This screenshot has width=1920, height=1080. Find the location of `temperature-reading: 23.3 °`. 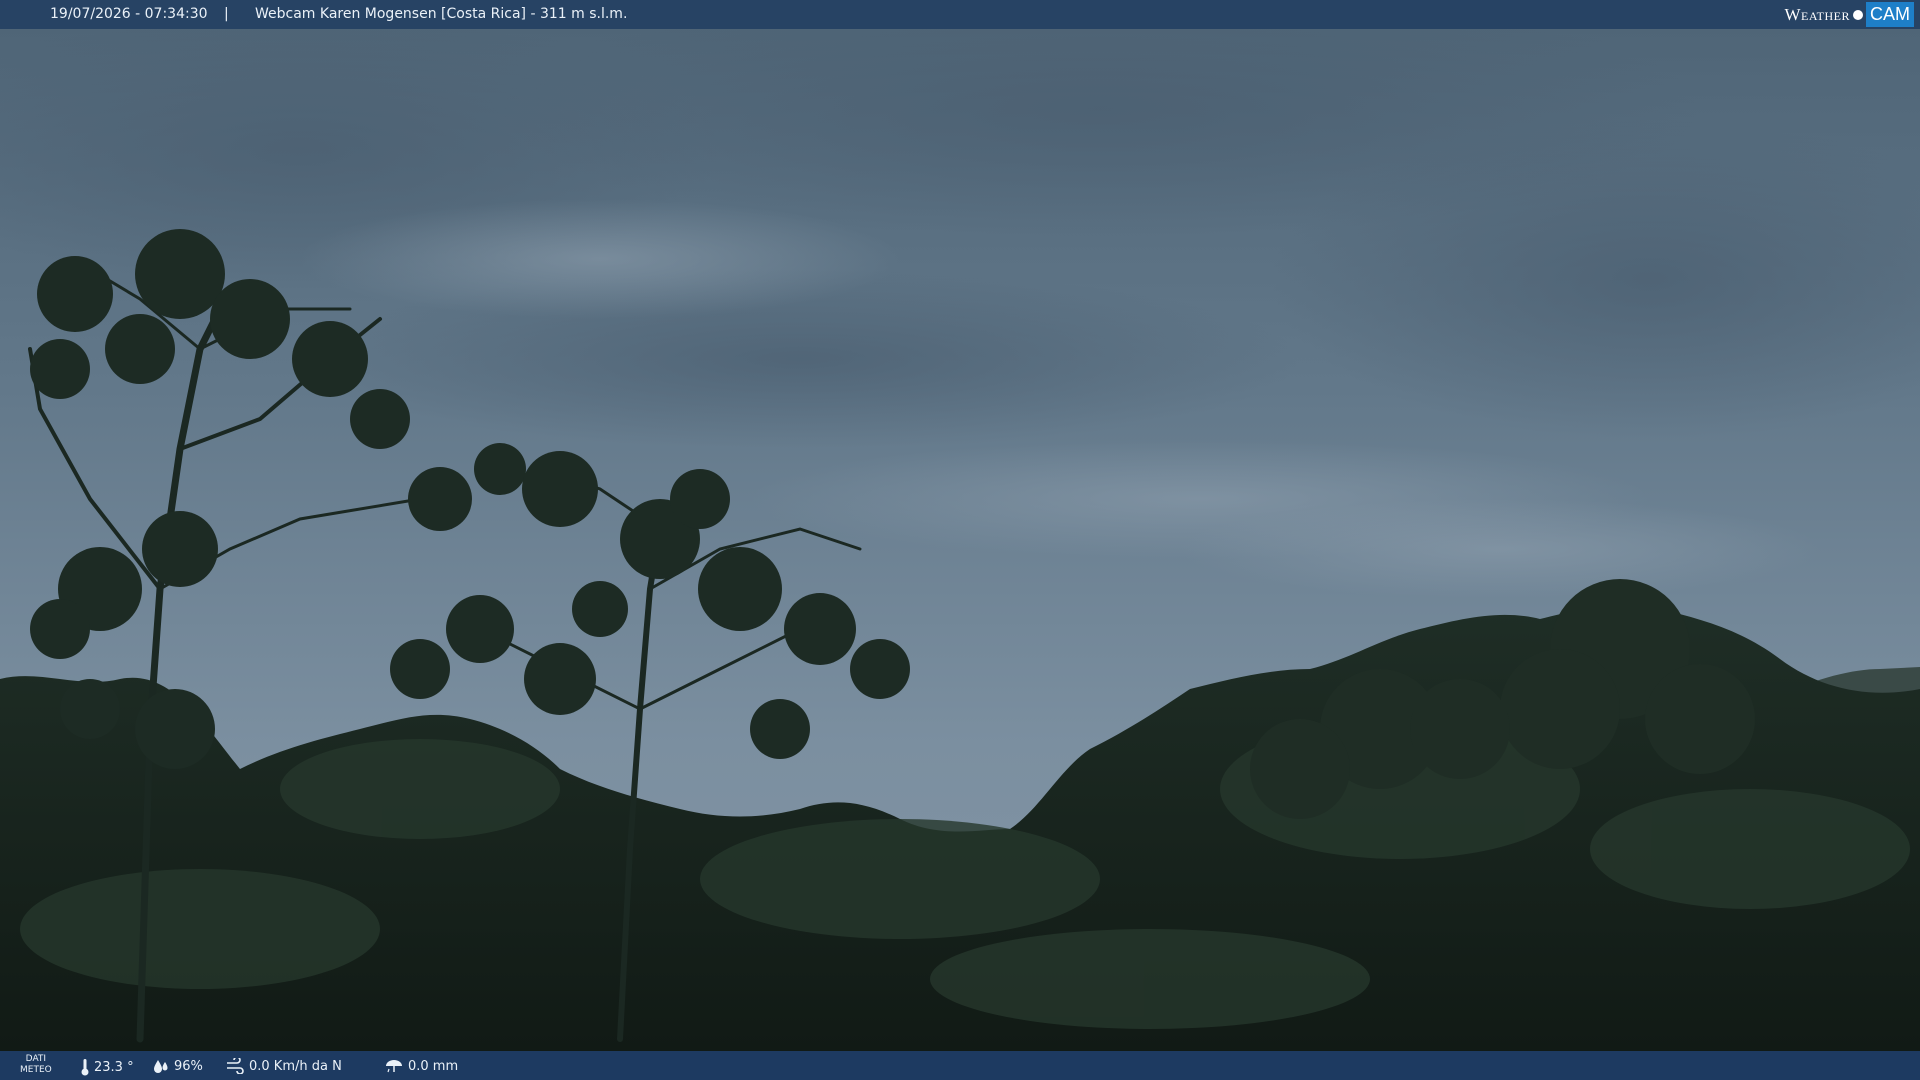

temperature-reading: 23.3 ° is located at coordinates (107, 1067).